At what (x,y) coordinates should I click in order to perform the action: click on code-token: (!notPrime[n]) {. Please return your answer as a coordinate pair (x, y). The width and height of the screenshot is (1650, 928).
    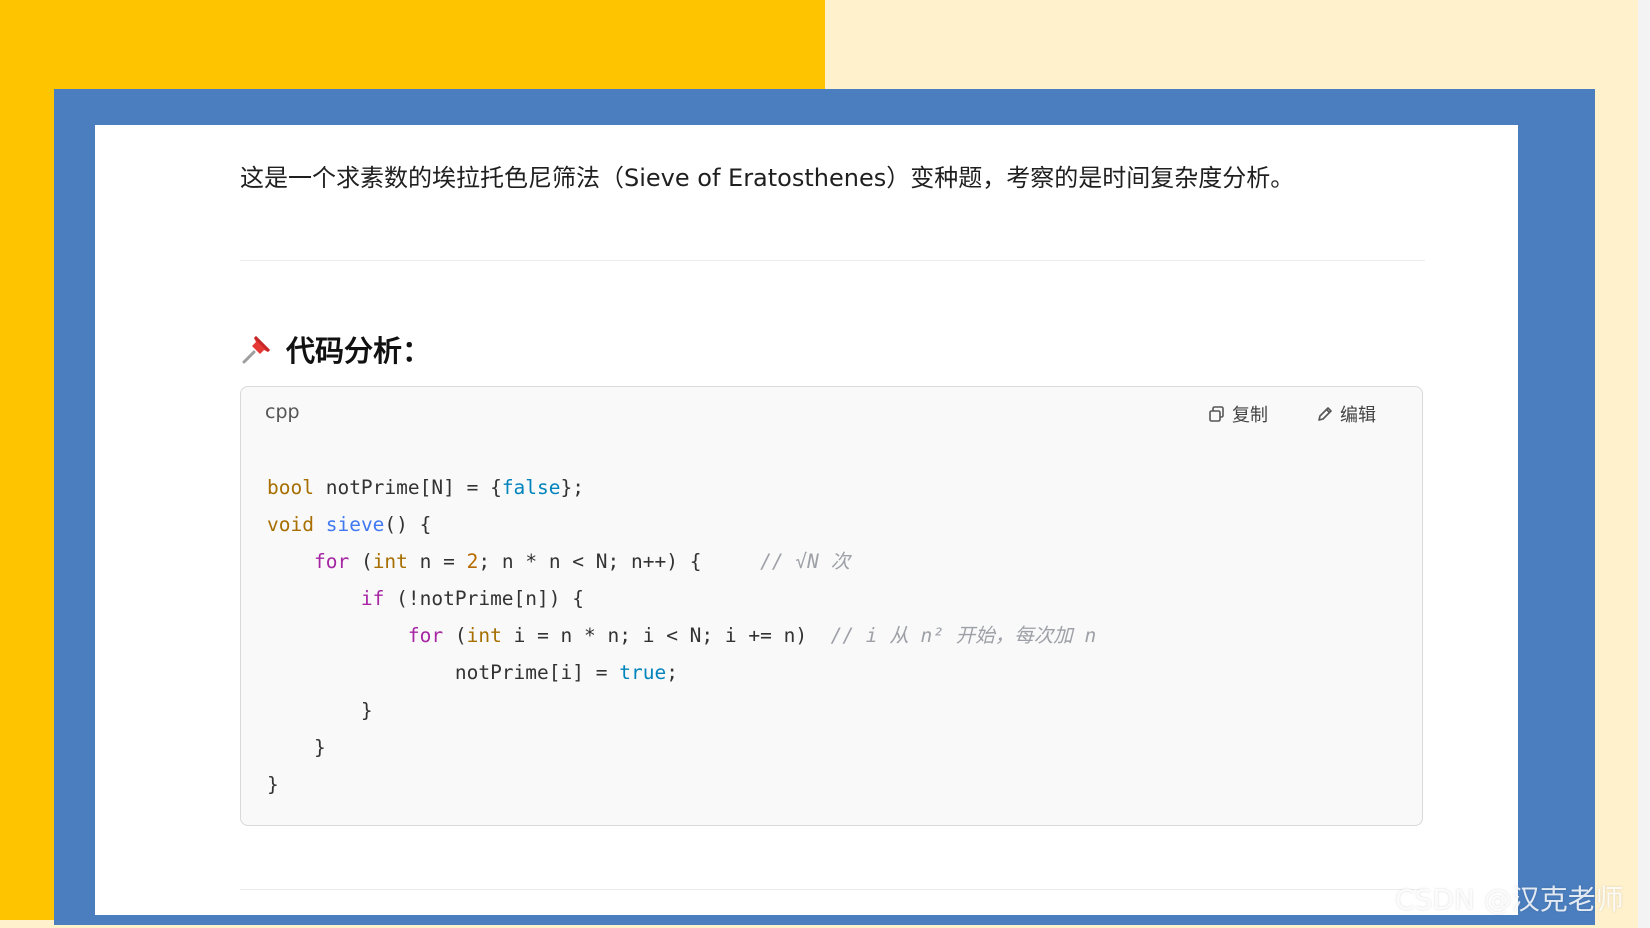
    Looking at the image, I should click on (484, 599).